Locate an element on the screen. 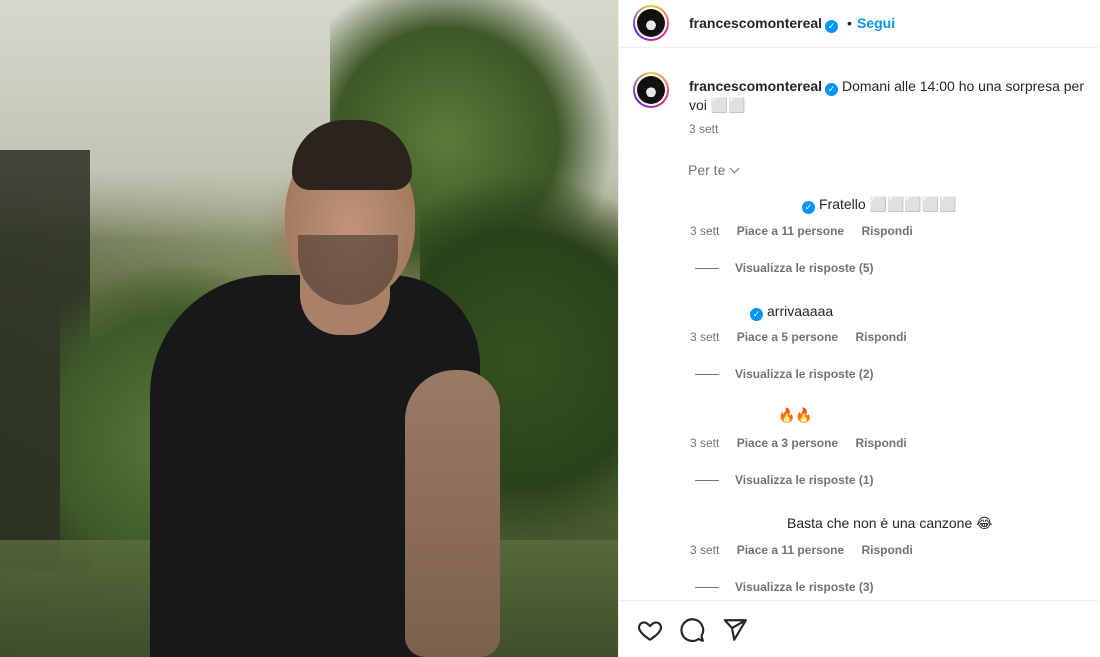  follow-button: Segui is located at coordinates (876, 23).